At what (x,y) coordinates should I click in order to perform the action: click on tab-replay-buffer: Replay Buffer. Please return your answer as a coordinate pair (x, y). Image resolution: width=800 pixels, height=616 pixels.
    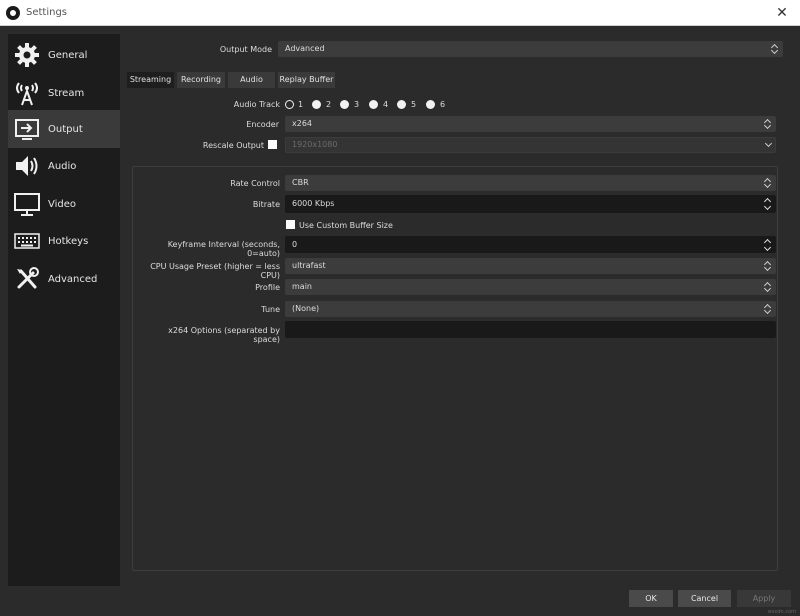
    Looking at the image, I should click on (306, 80).